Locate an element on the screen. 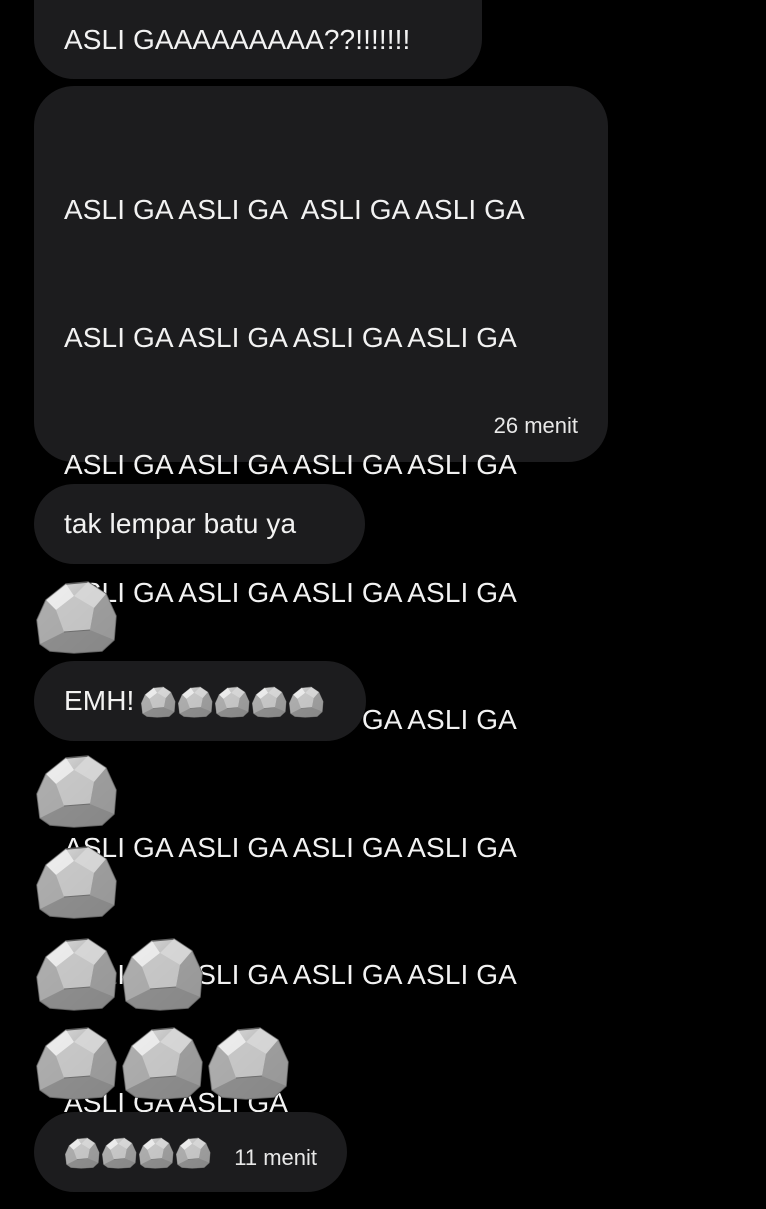  message-bubble: tak lempar batu ya is located at coordinates (199, 524).